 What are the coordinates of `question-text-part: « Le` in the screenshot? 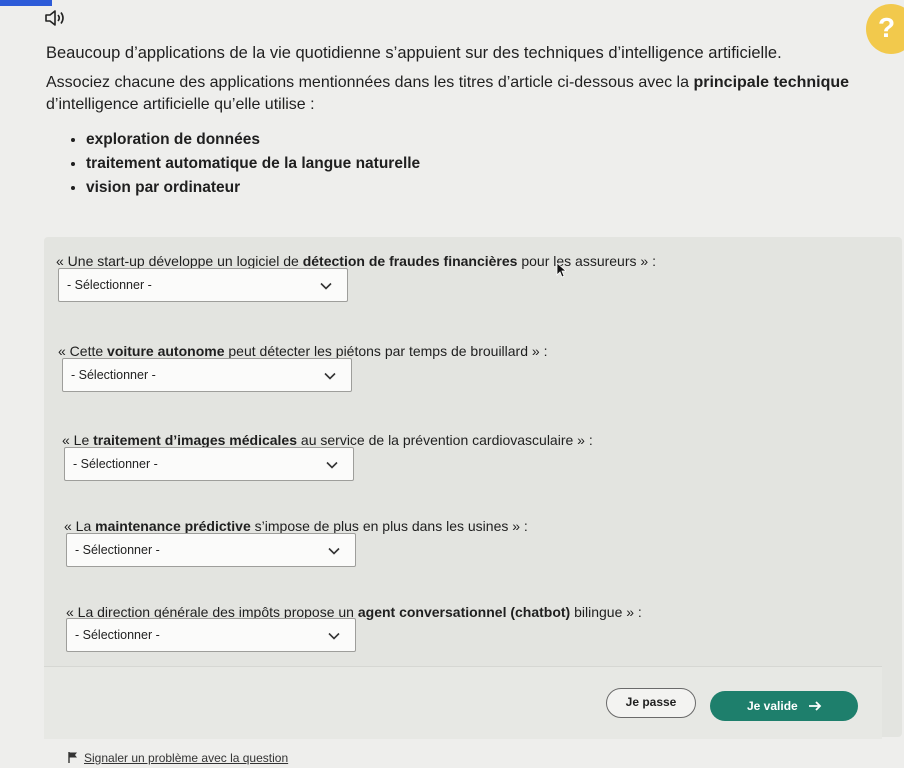 It's located at (78, 440).